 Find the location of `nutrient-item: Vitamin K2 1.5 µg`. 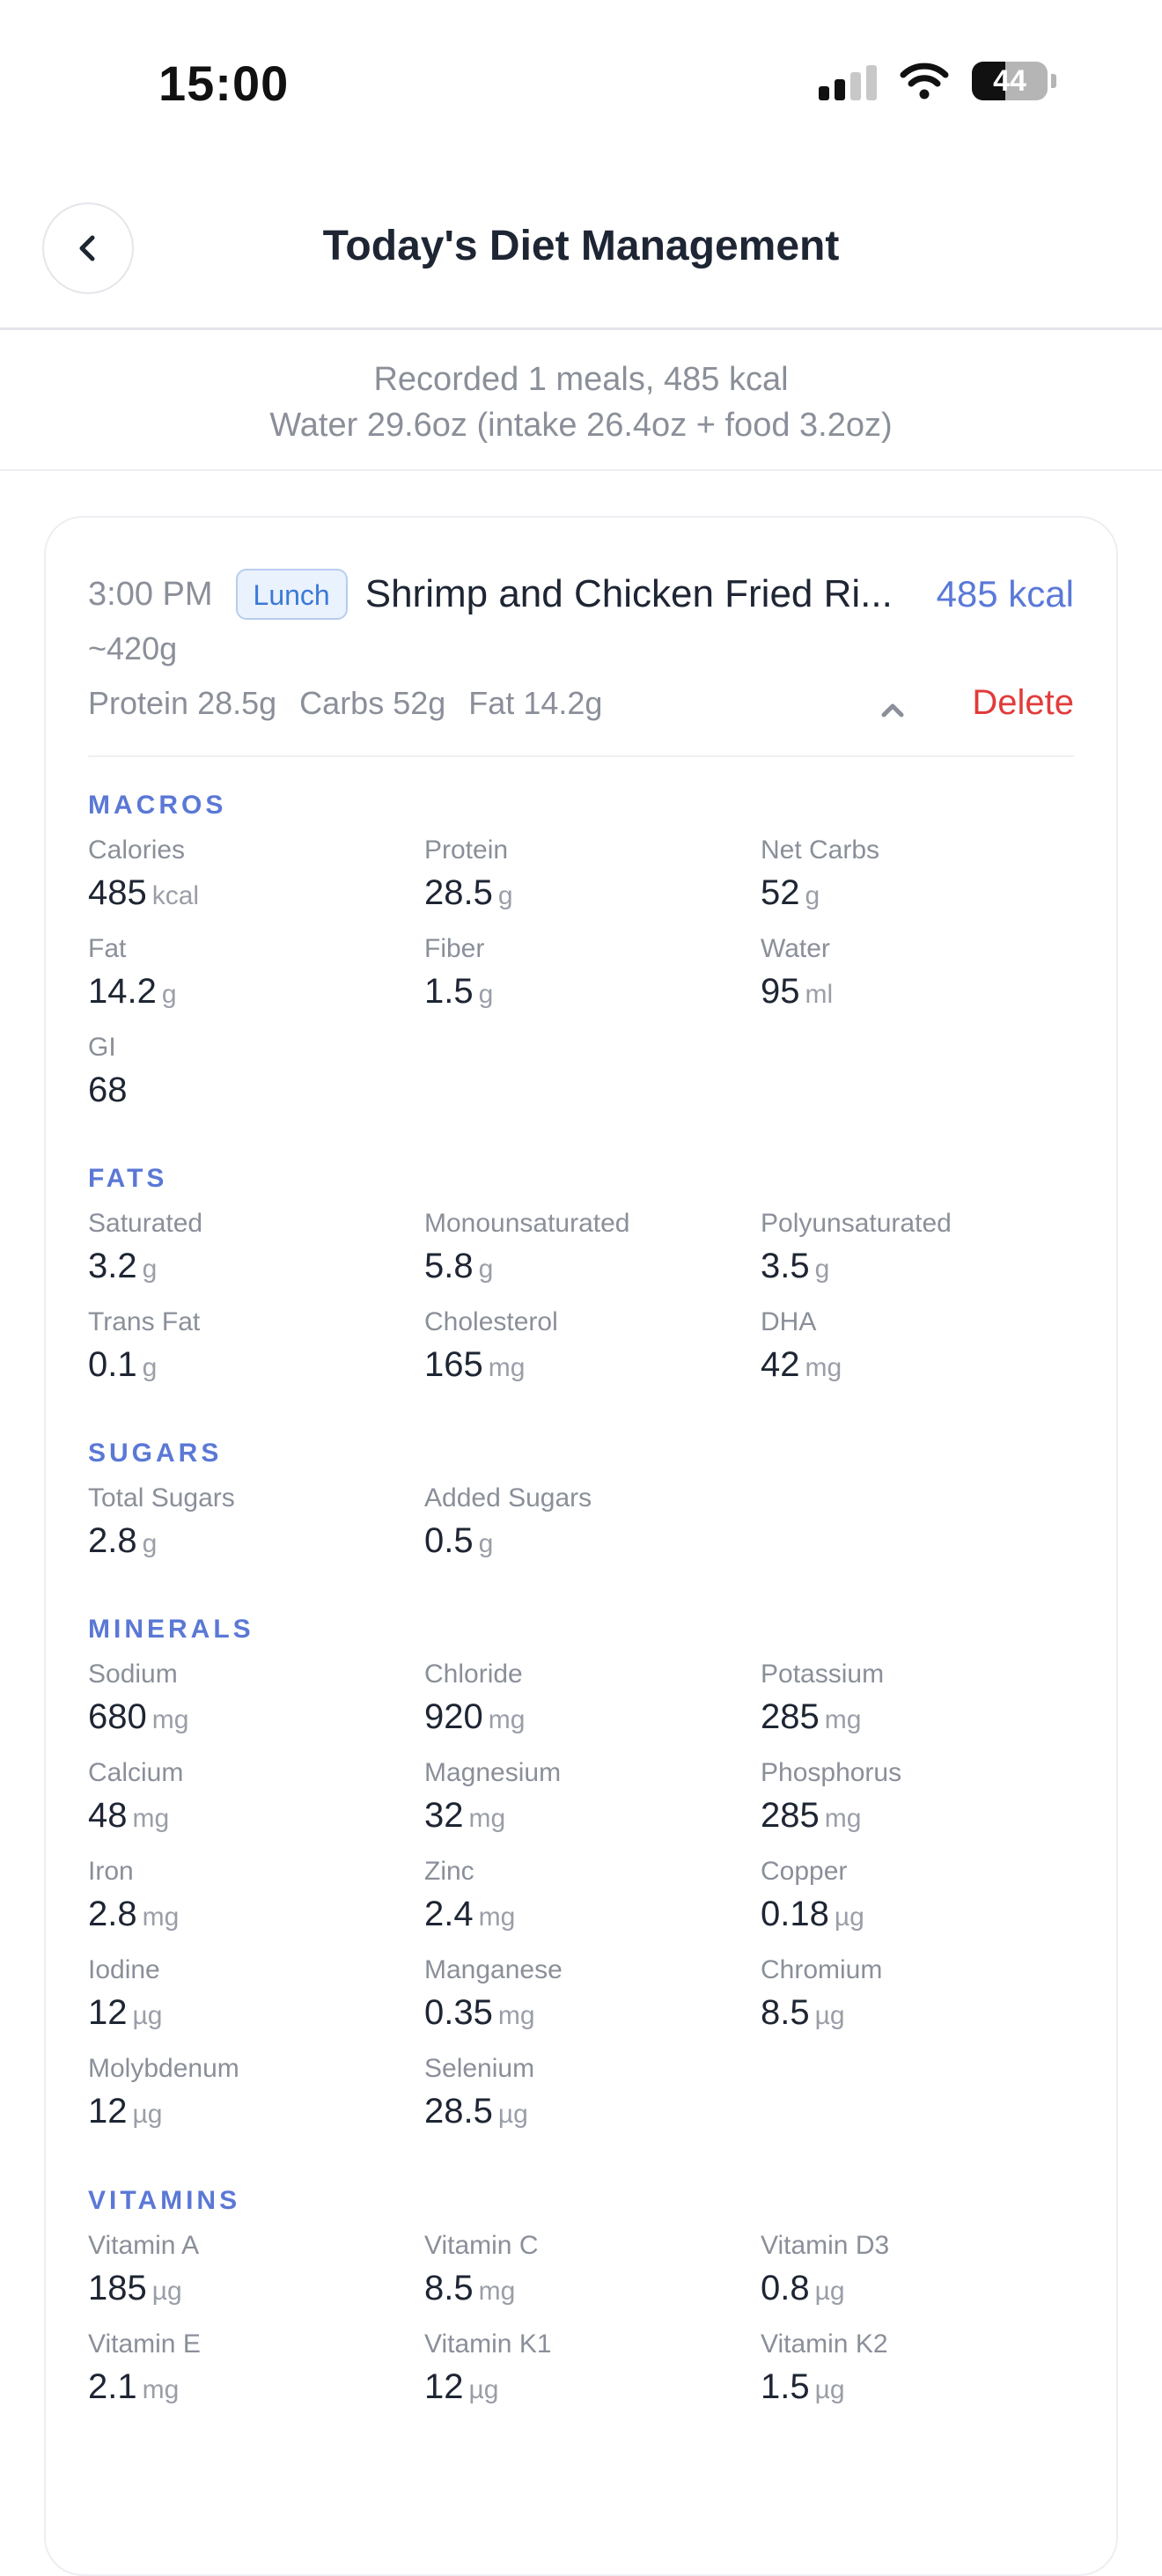

nutrient-item: Vitamin K2 1.5 µg is located at coordinates (919, 2371).